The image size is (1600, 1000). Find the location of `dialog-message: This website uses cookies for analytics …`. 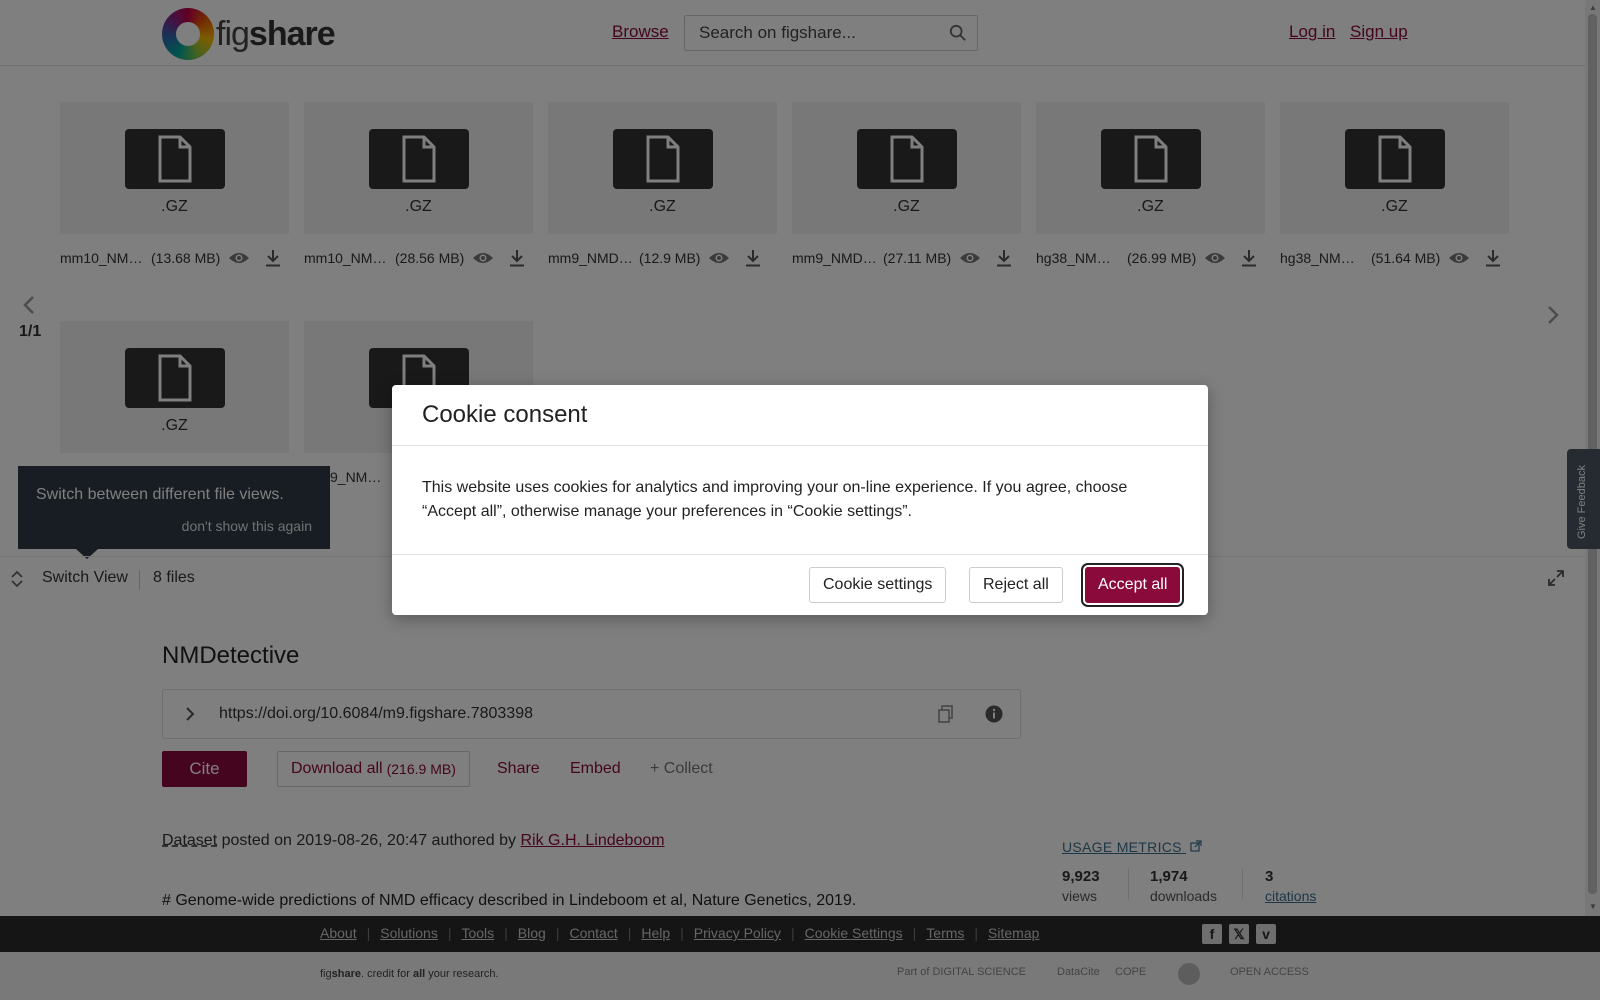

dialog-message: This website uses cookies for analytics … is located at coordinates (775, 499).